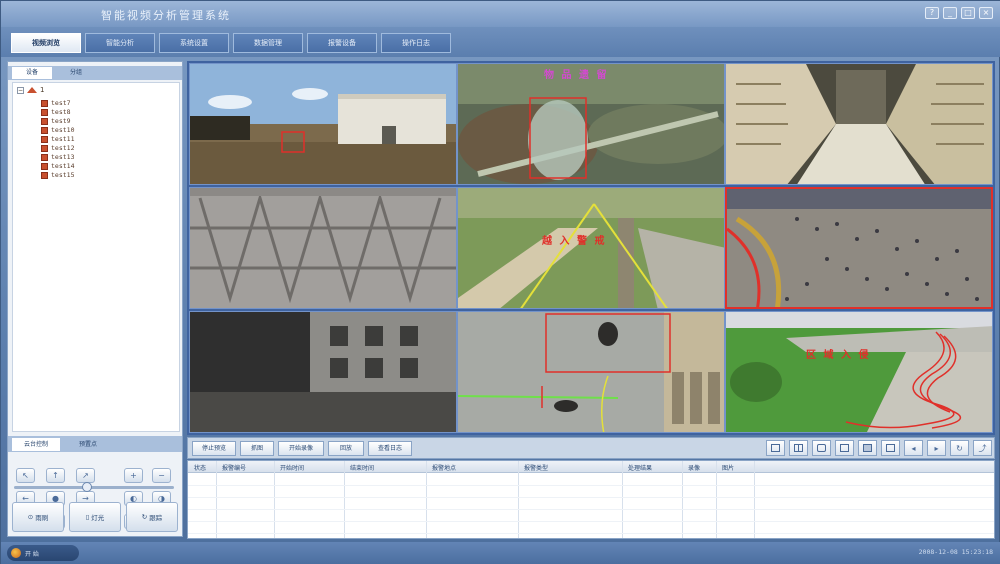 The height and width of the screenshot is (564, 1000). Describe the element at coordinates (591, 124) in the screenshot. I see `video-cell-2: 物 品 遗 留` at that location.